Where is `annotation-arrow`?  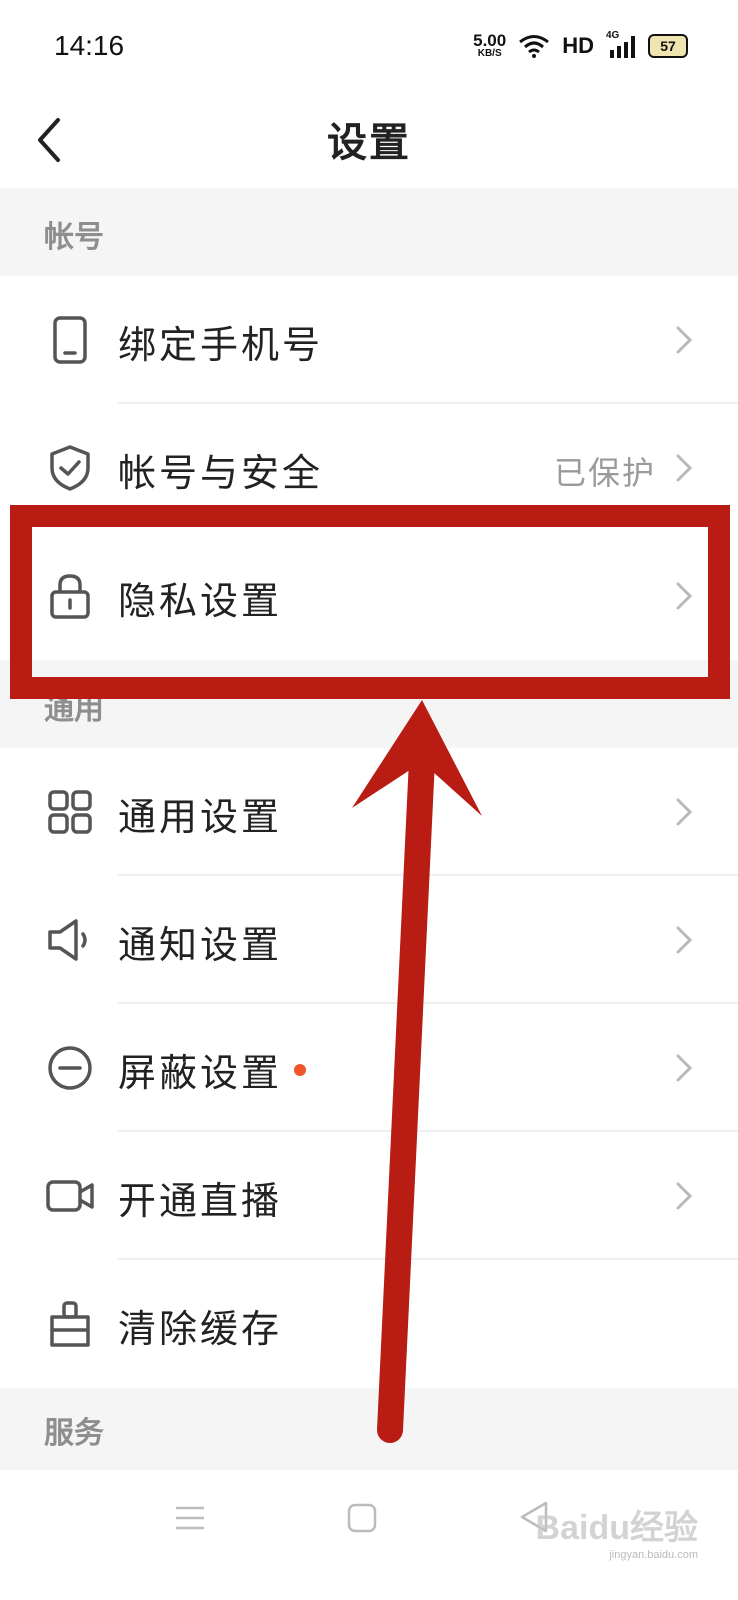
annotation-arrow is located at coordinates (417, 1071).